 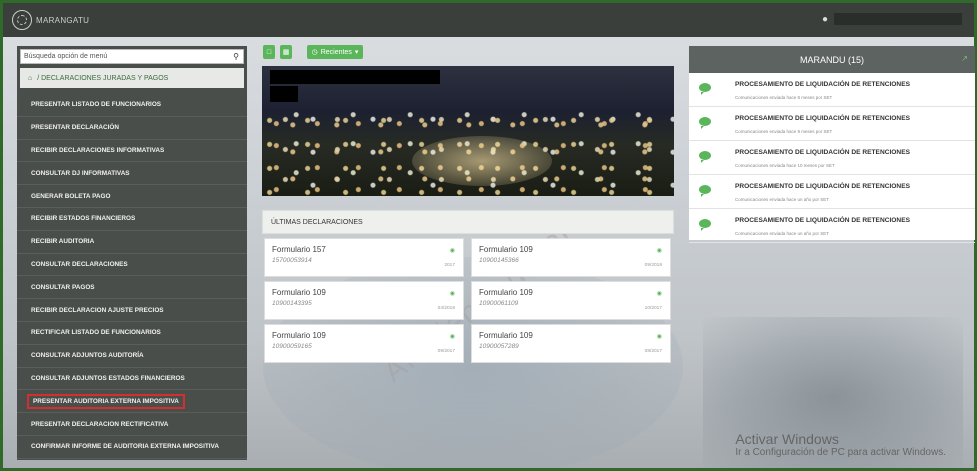 What do you see at coordinates (571, 343) in the screenshot?
I see `declaration-card: Formulario 109 10900057289 ◉ 08/2017` at bounding box center [571, 343].